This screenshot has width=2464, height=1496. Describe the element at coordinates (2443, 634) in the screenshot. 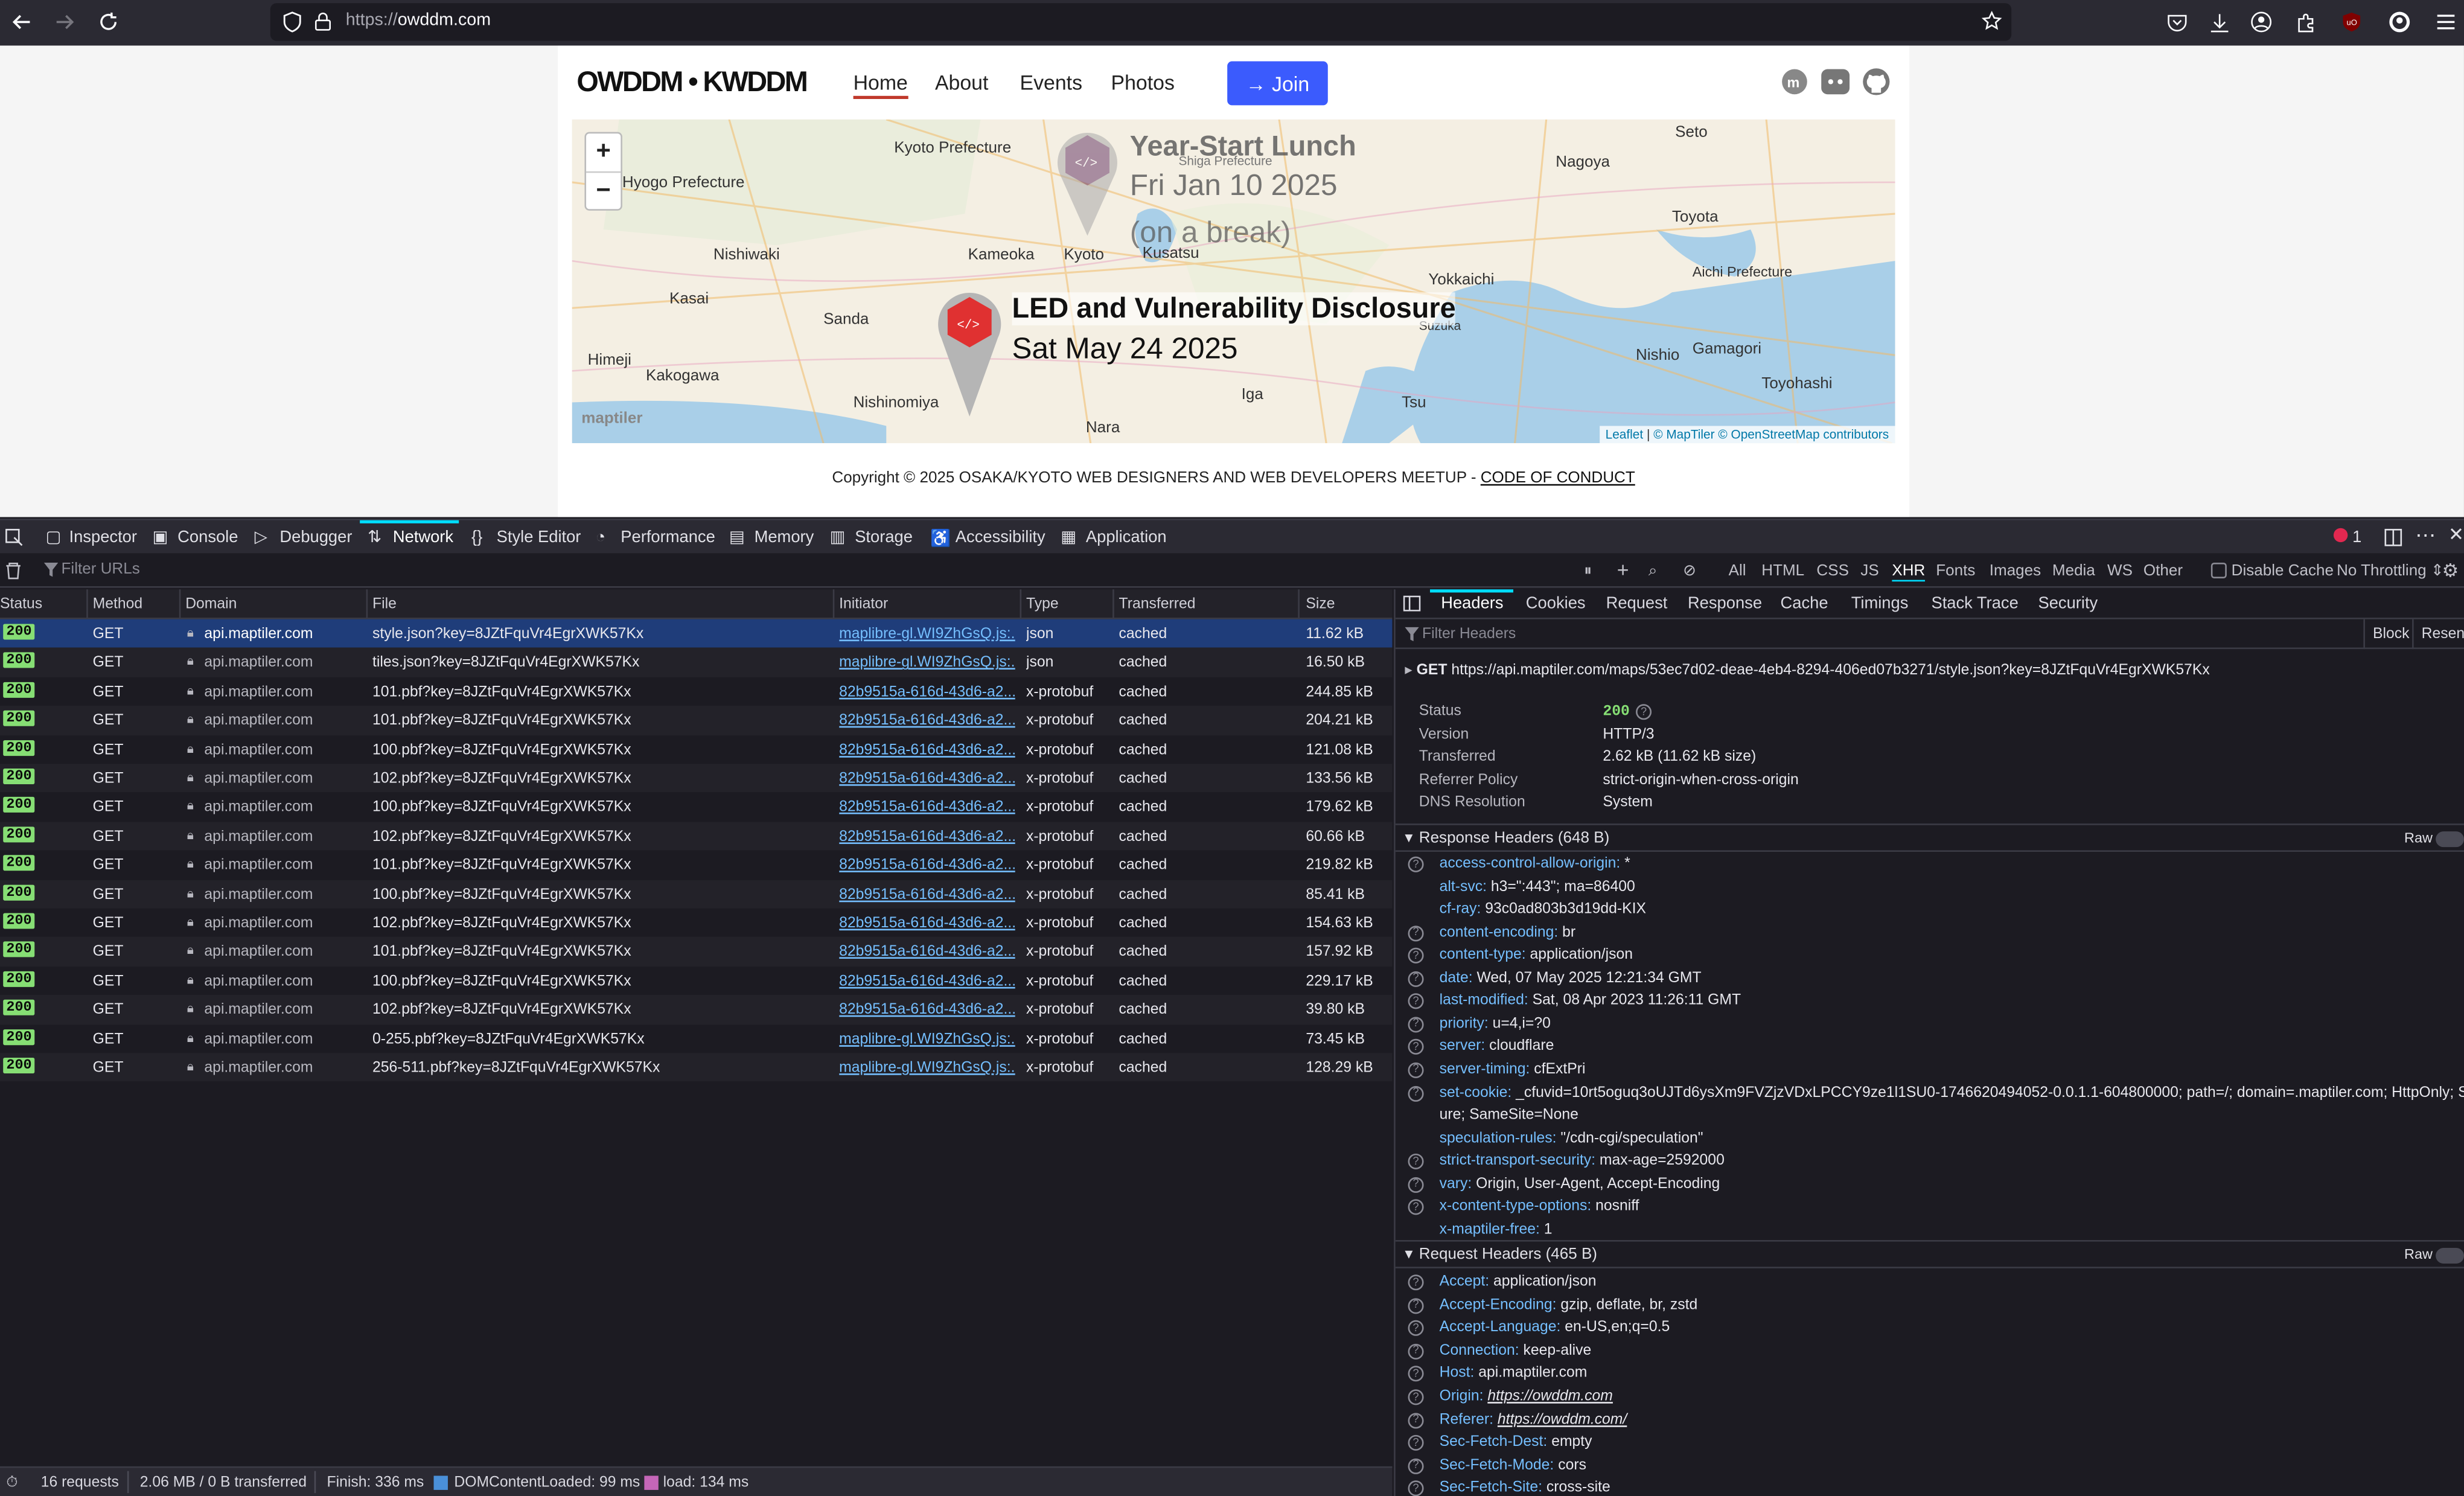

I see `resend-button: Resend` at that location.